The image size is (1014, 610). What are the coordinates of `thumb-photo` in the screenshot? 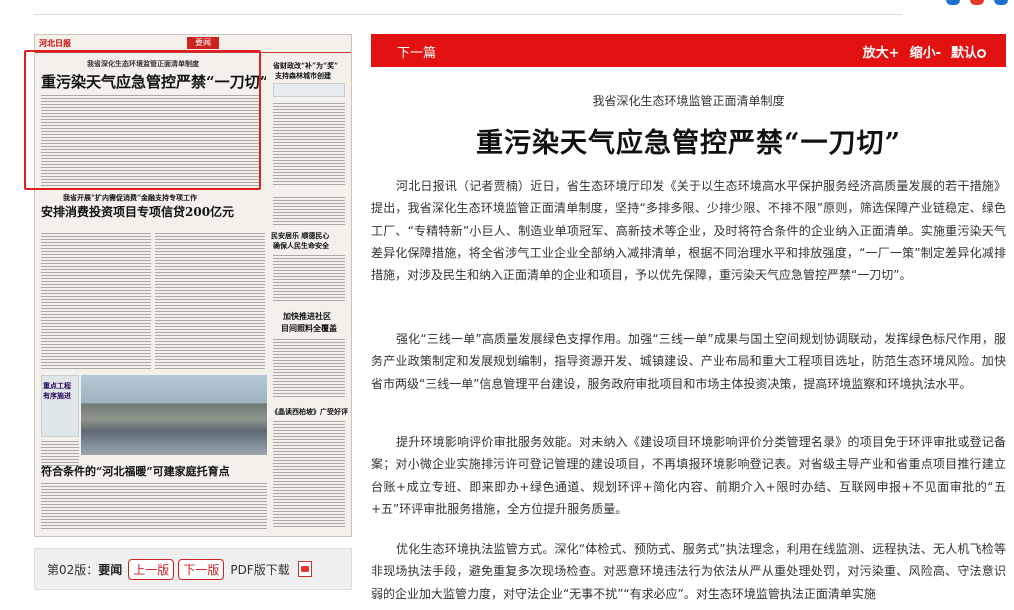 It's located at (174, 415).